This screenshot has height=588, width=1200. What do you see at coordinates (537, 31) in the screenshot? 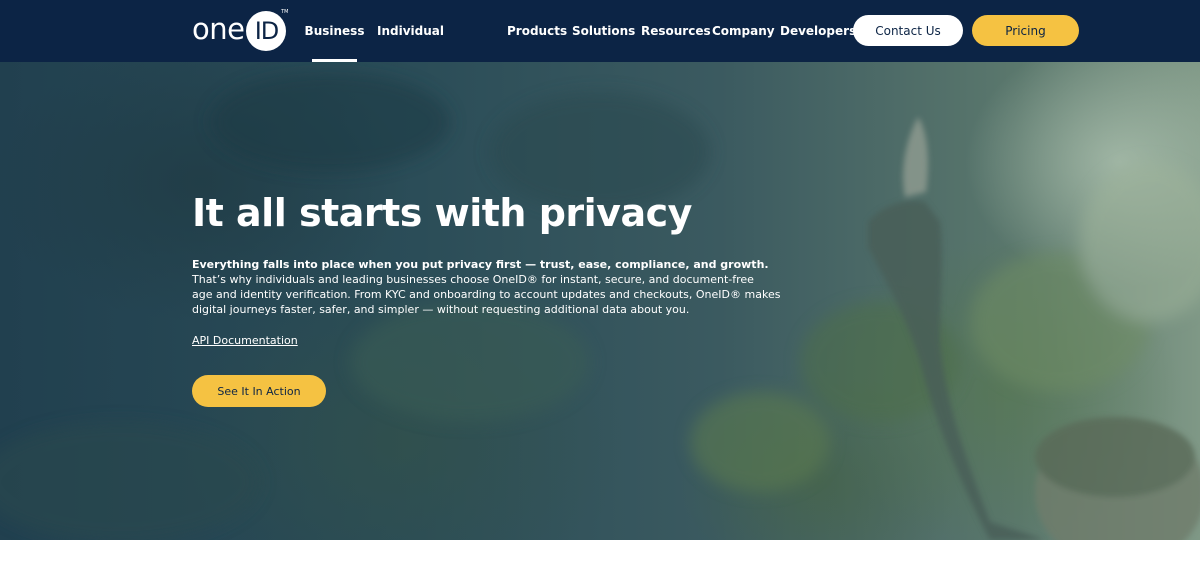
I see `nav-products: Products` at bounding box center [537, 31].